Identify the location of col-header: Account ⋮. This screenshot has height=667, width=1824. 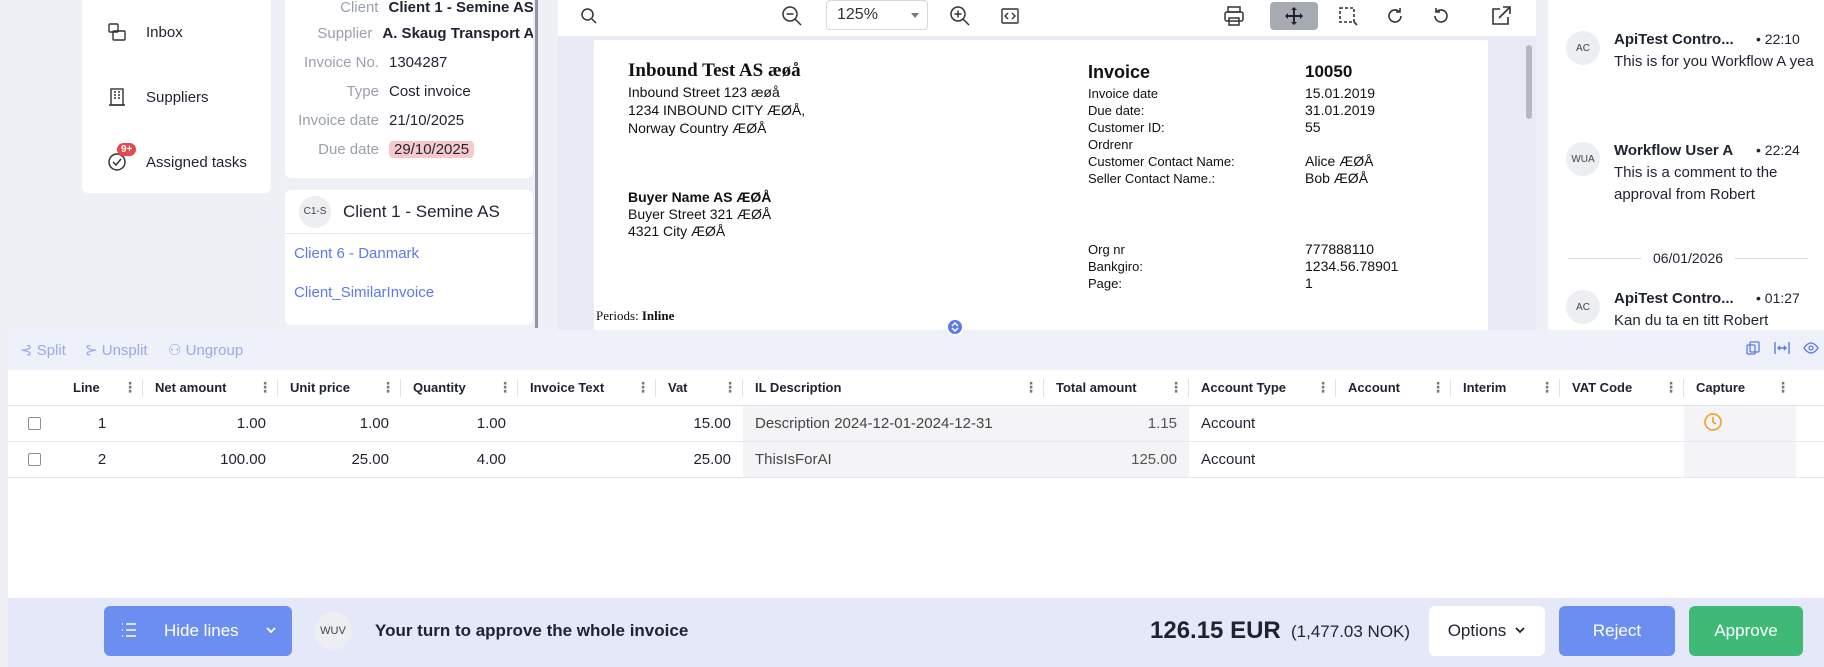
(1393, 387).